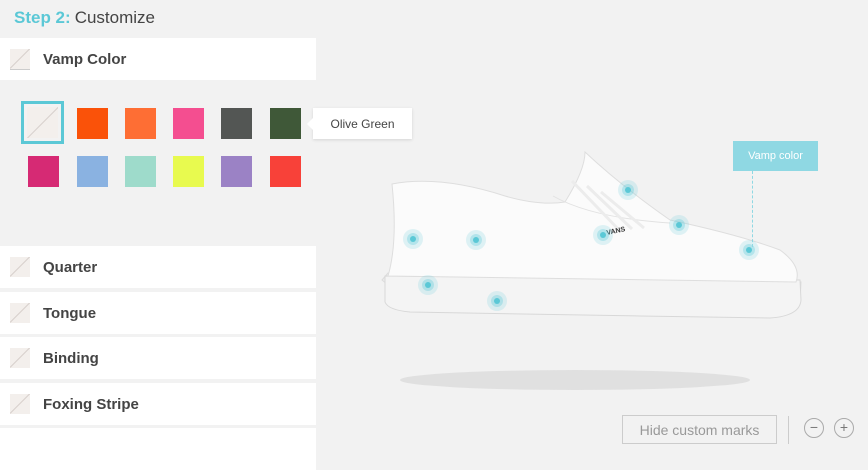 The height and width of the screenshot is (470, 868). What do you see at coordinates (749, 250) in the screenshot?
I see `hotspot-vamp` at bounding box center [749, 250].